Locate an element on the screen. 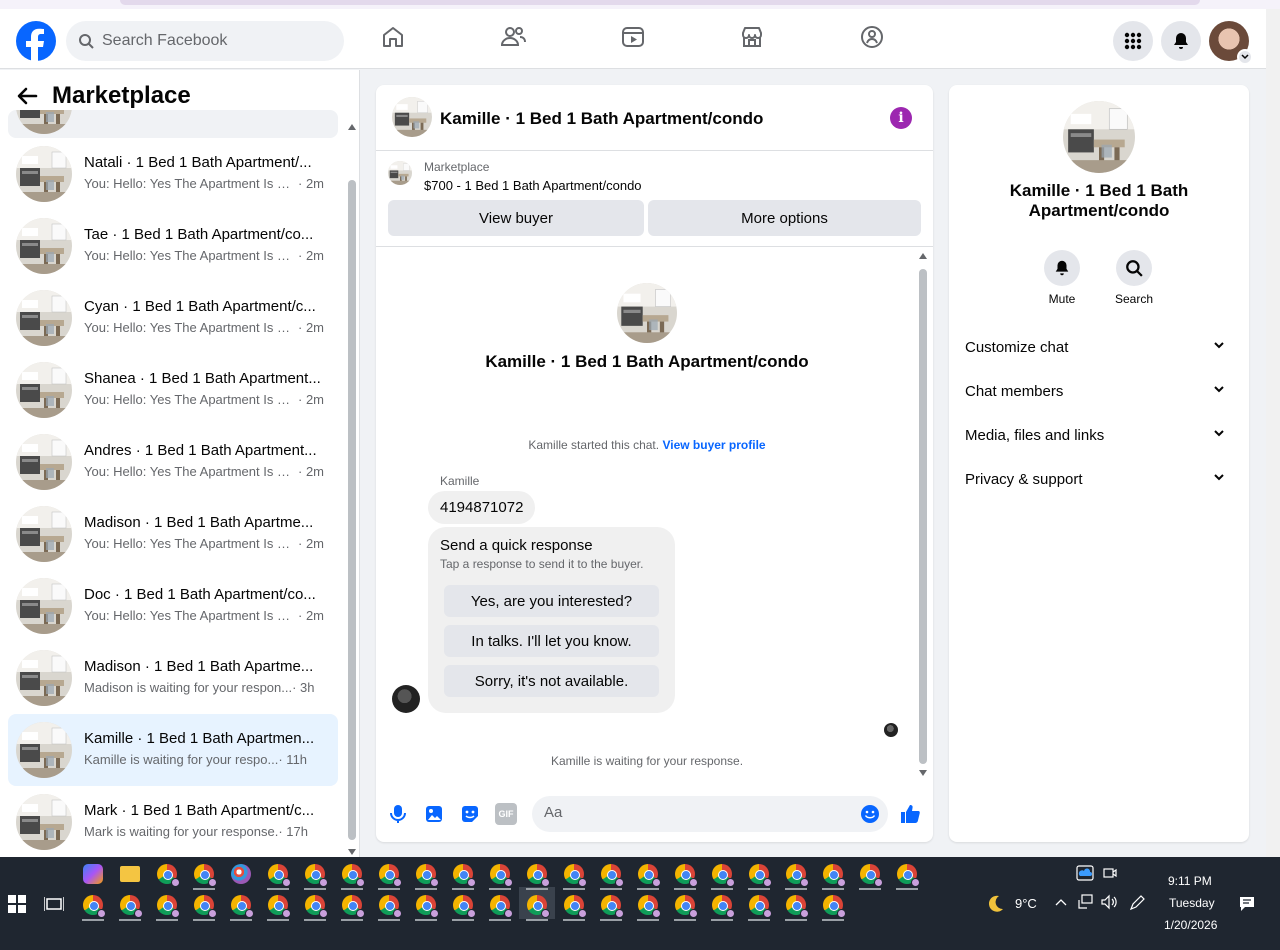 The height and width of the screenshot is (950, 1280). marketplace-icon is located at coordinates (752, 37).